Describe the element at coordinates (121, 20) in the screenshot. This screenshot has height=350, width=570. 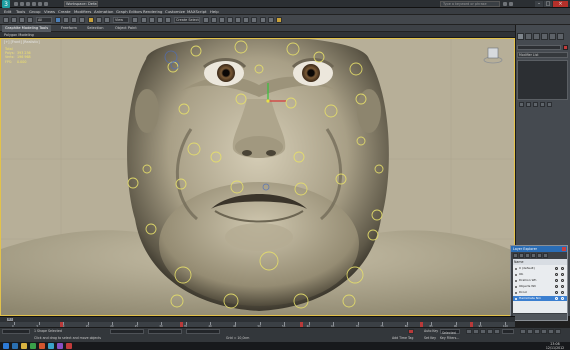
I see `reference-coord-select: View` at that location.